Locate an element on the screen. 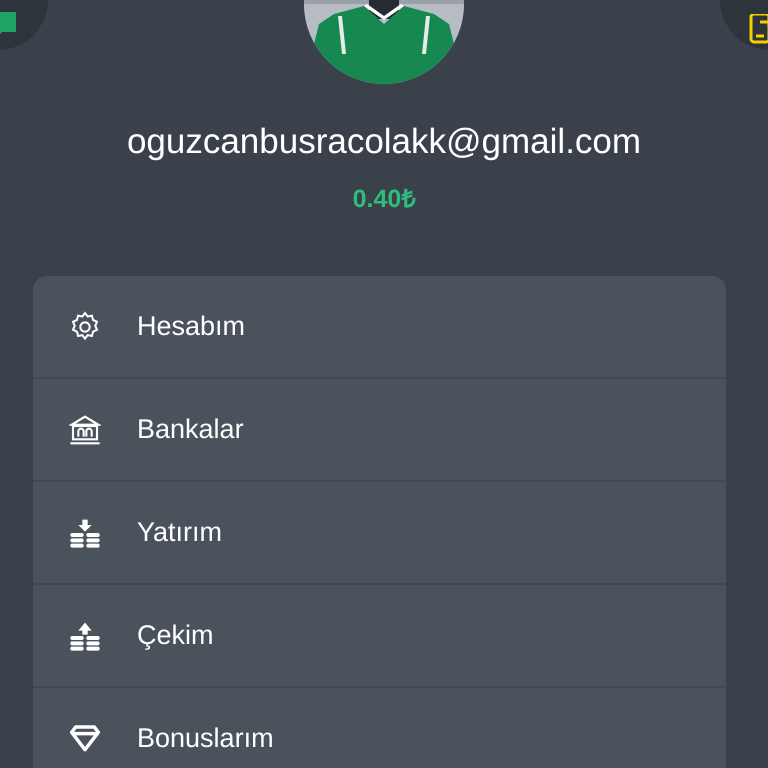 Image resolution: width=768 pixels, height=768 pixels. menu-item: Yatırım is located at coordinates (379, 533).